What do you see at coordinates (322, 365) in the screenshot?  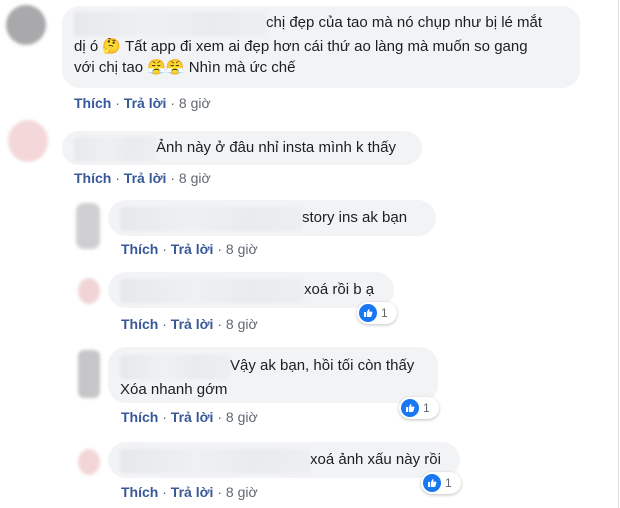 I see `comment-text-line: Vậy ak bạn, hồi tối còn thấy` at bounding box center [322, 365].